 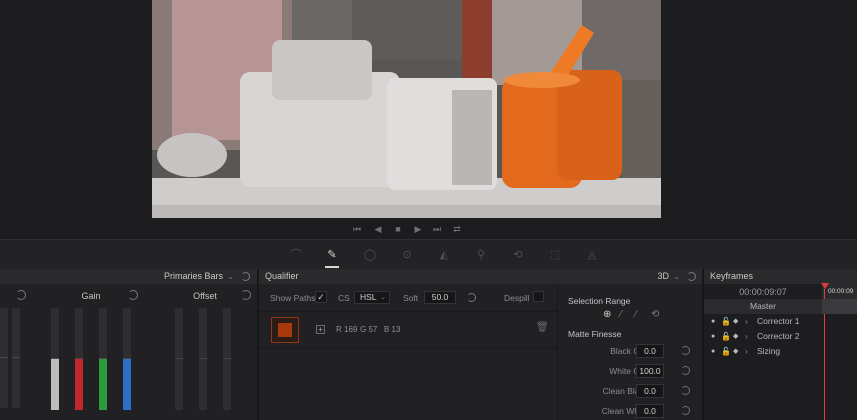 I want to click on trash-icon: 🗑, so click(x=542, y=327).